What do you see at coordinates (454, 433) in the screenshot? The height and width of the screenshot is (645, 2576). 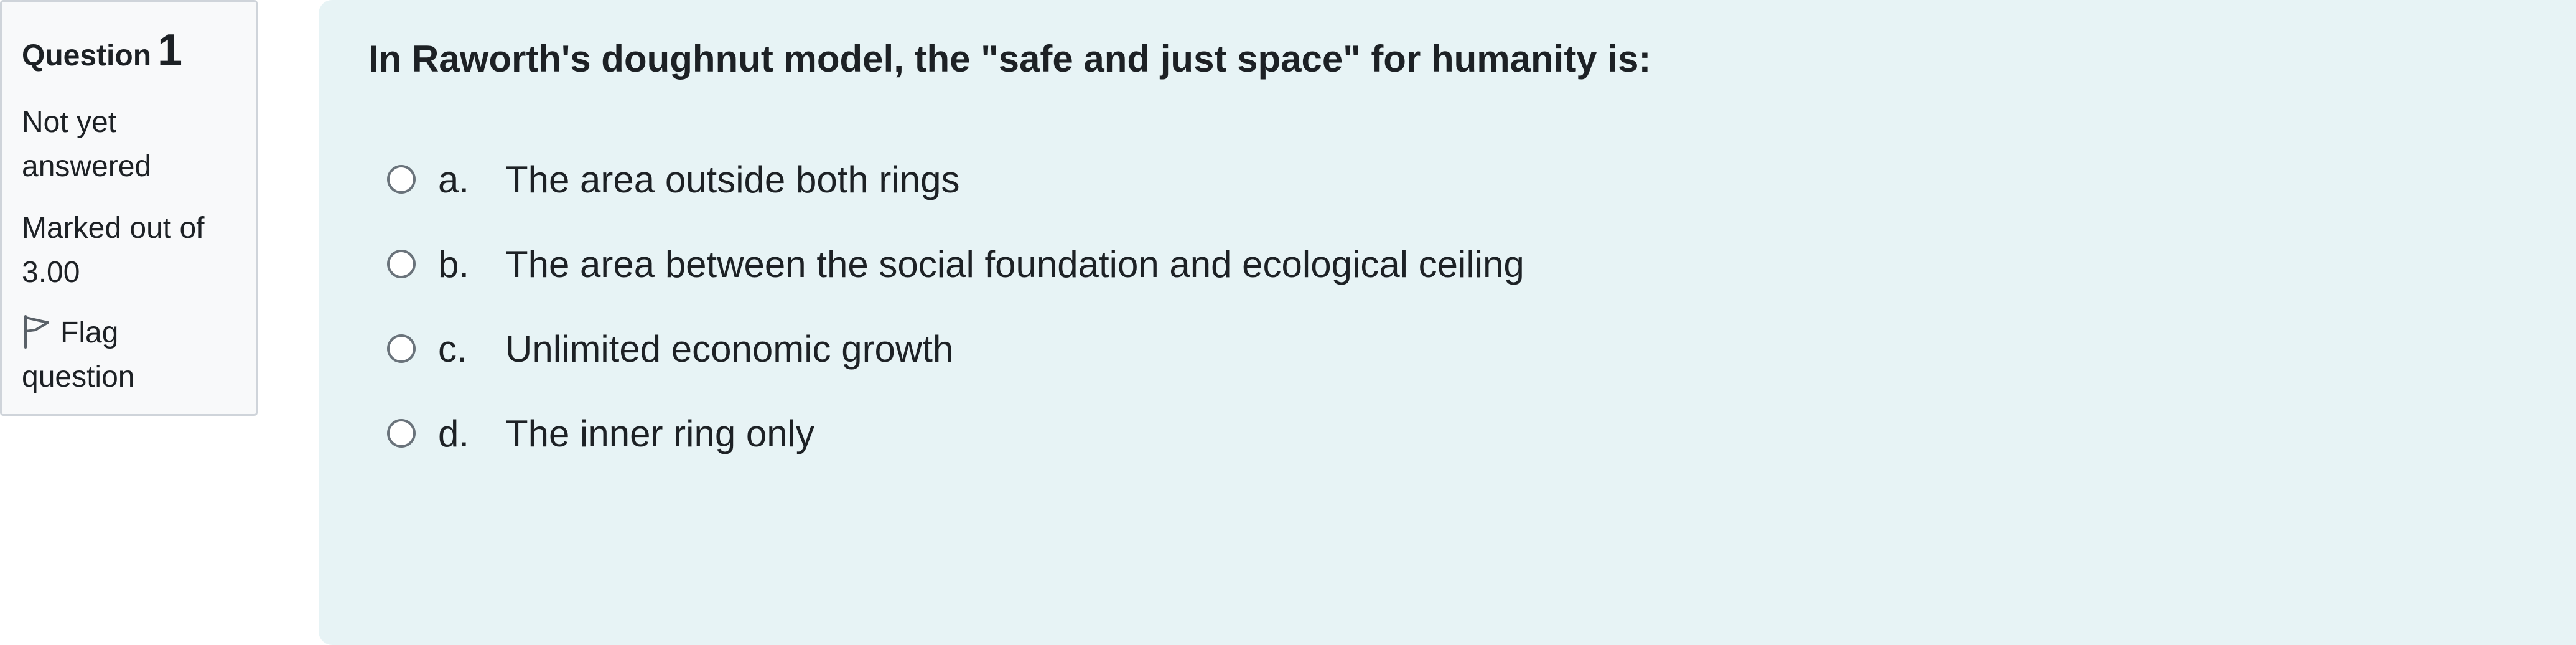 I see `answer-letter: d.` at bounding box center [454, 433].